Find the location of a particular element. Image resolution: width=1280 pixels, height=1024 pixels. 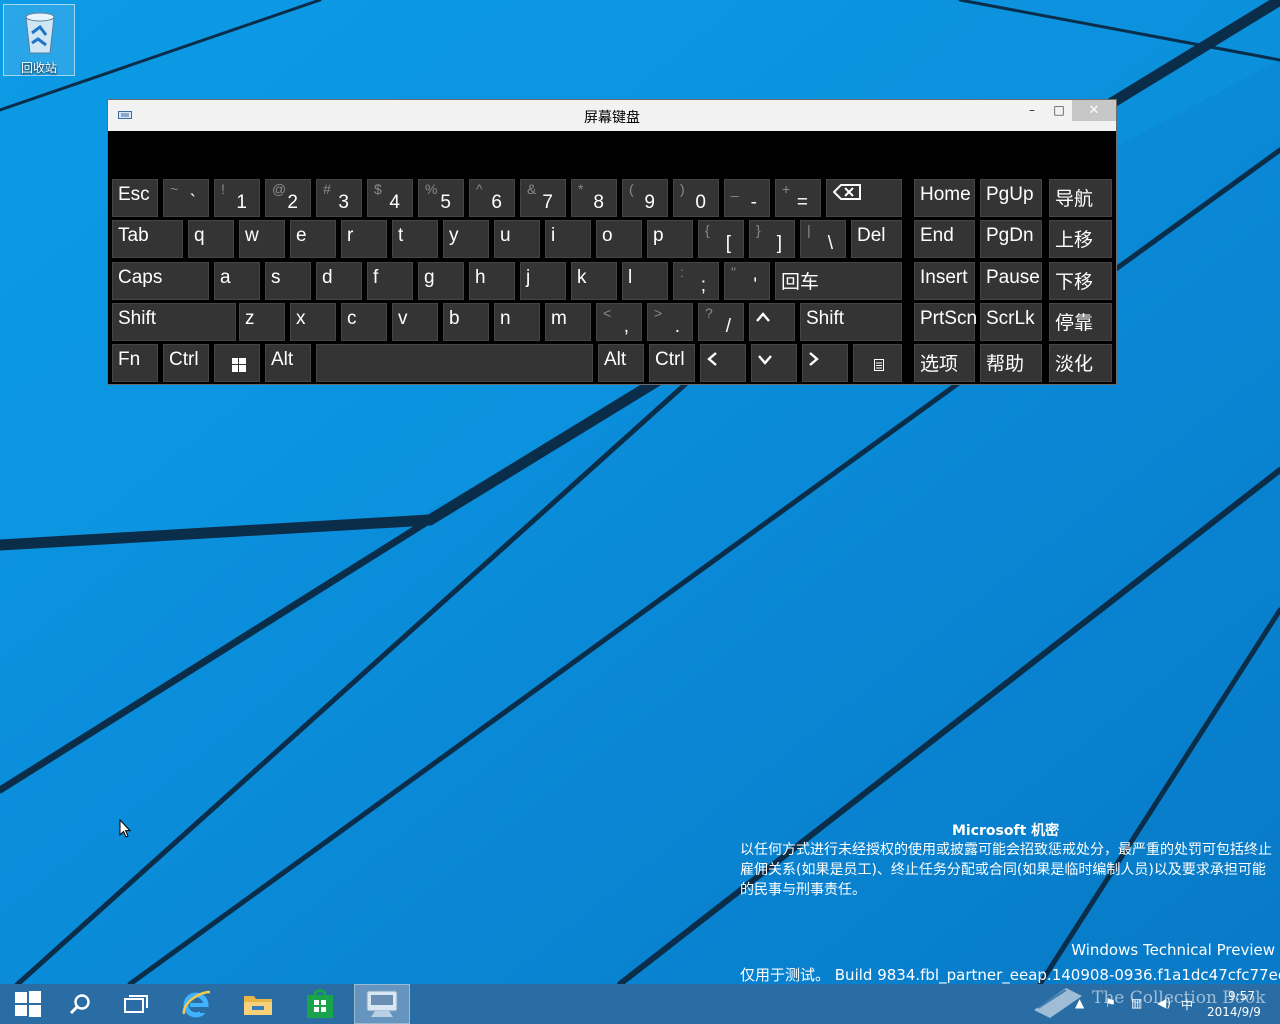

search-button is located at coordinates (80, 1004).